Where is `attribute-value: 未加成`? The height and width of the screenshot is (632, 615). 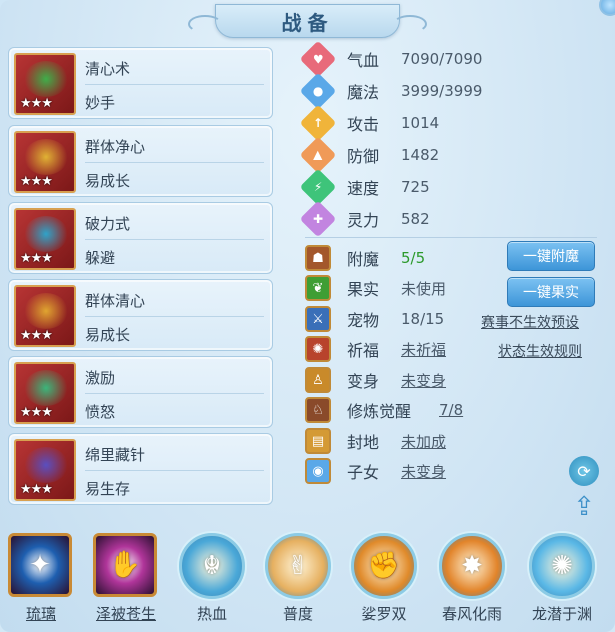 attribute-value: 未加成 is located at coordinates (423, 441).